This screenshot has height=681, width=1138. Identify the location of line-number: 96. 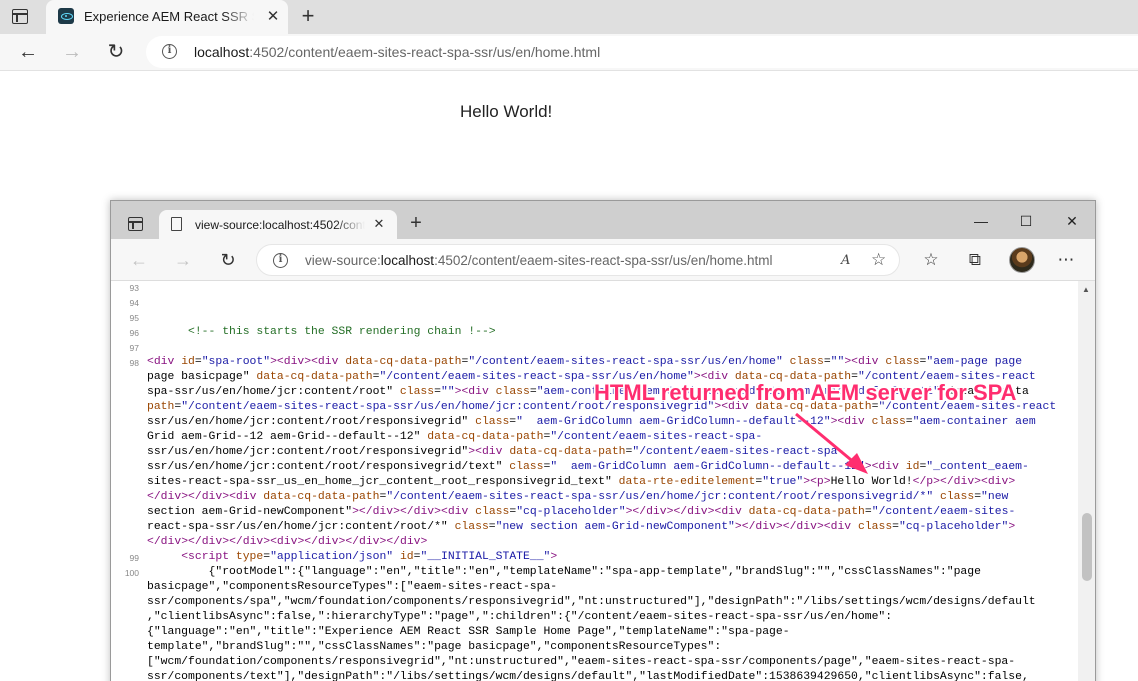
(134, 333).